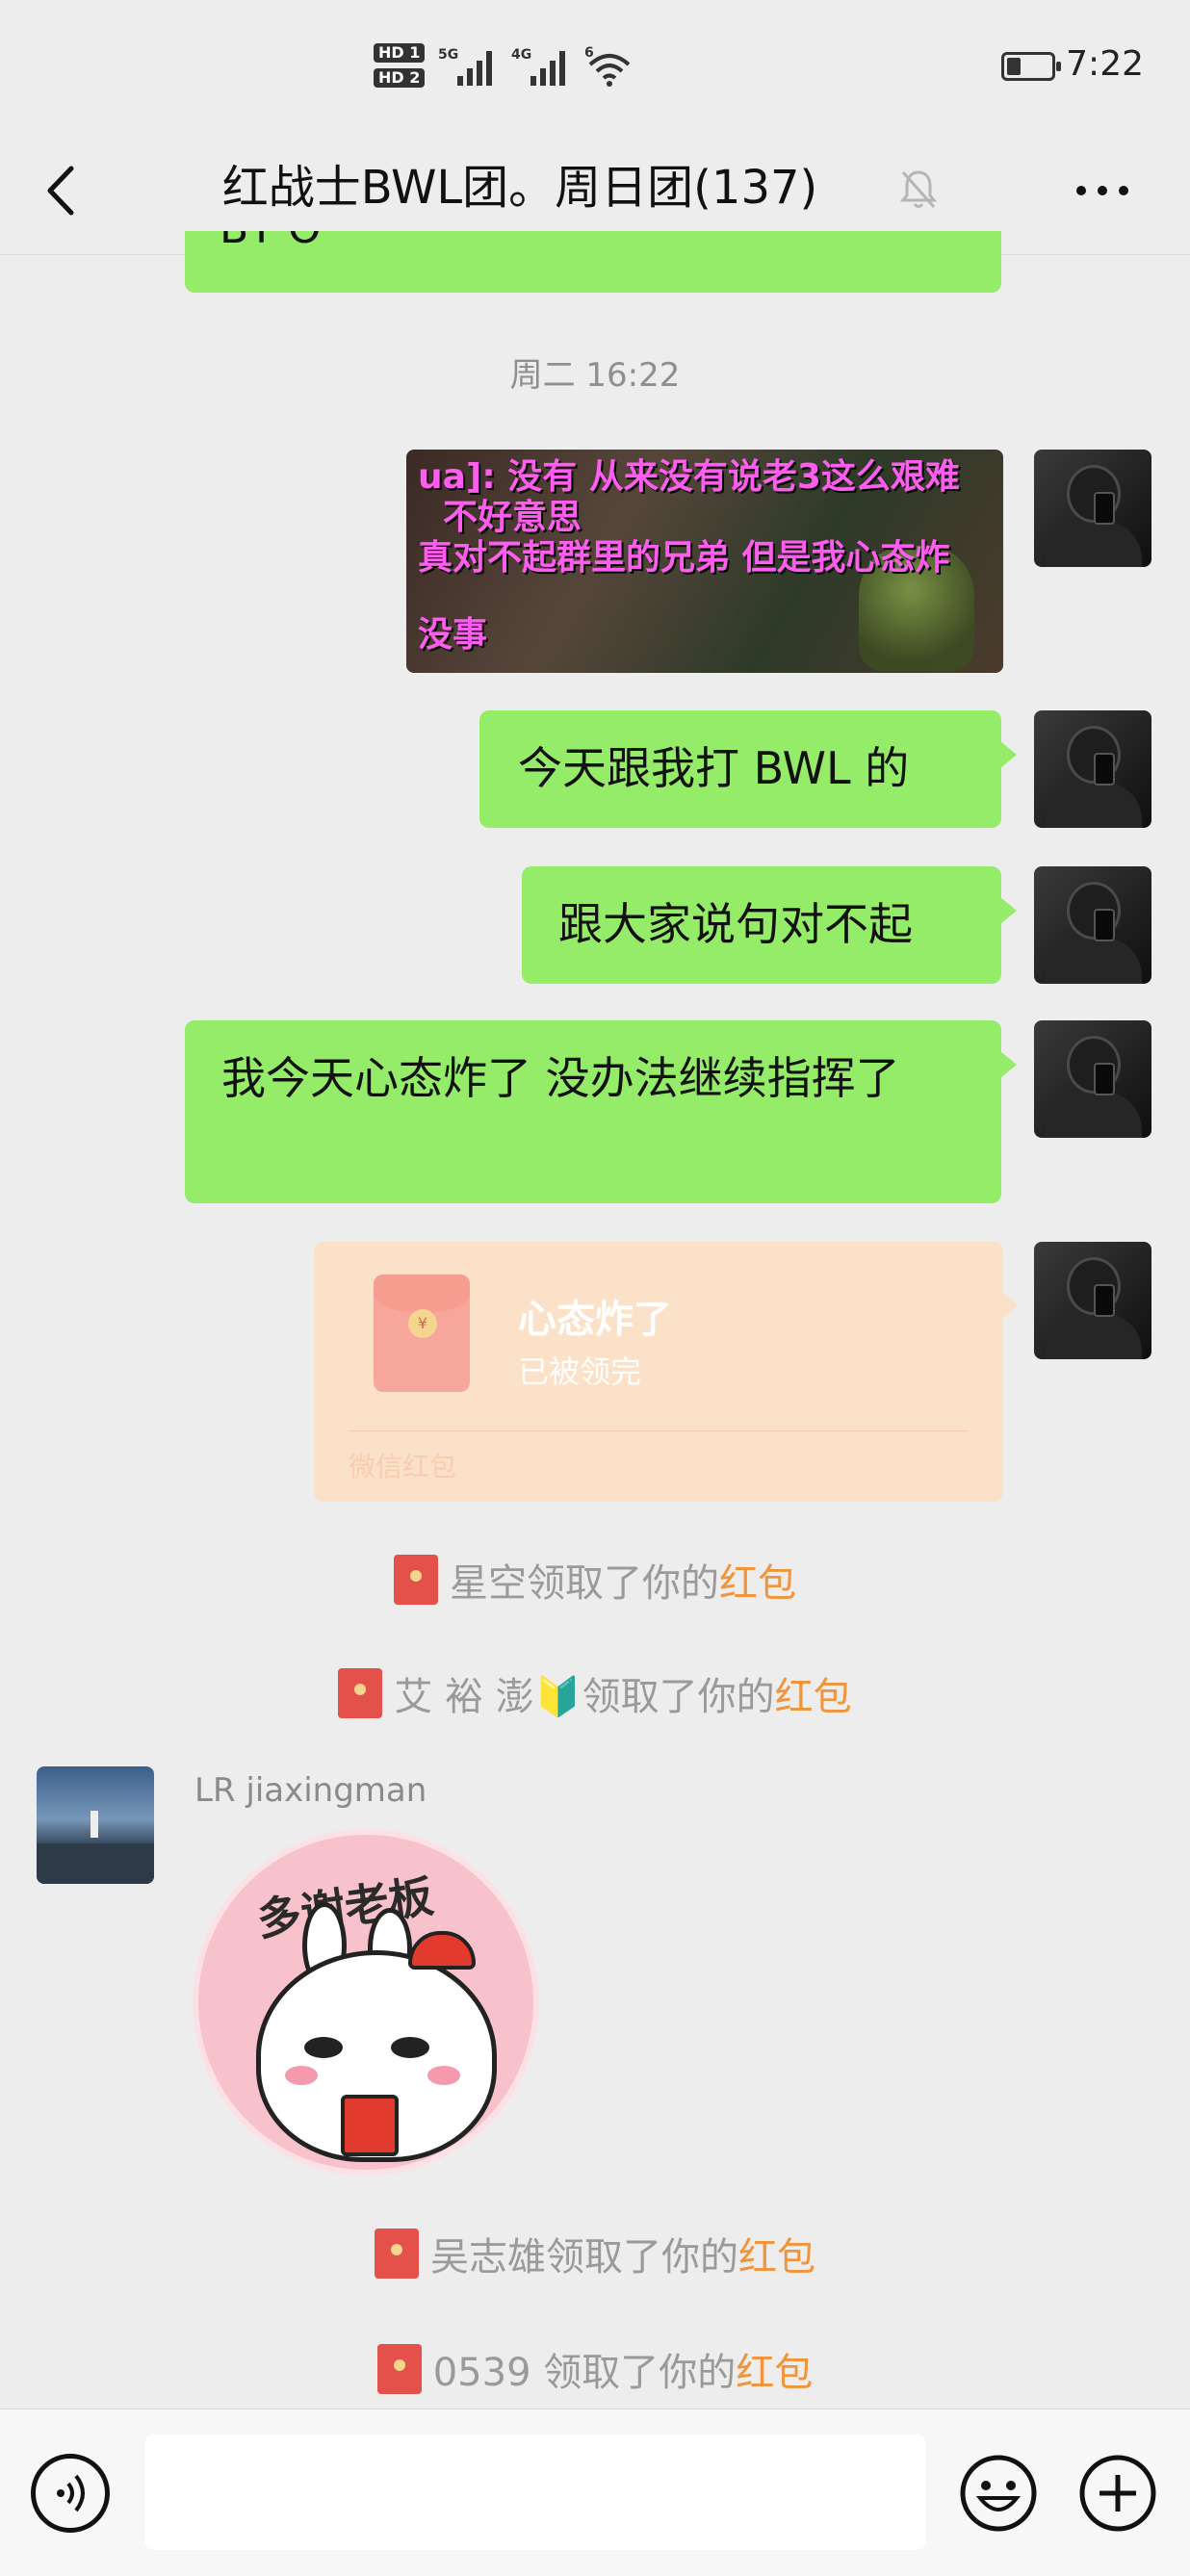  What do you see at coordinates (311, 1791) in the screenshot?
I see `sender-name: LR jiaxingman` at bounding box center [311, 1791].